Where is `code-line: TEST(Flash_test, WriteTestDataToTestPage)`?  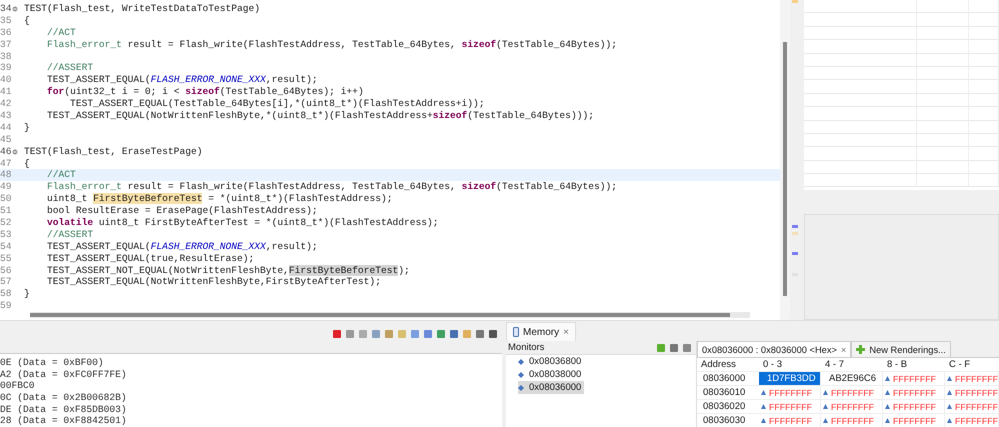 code-line: TEST(Flash_test, WriteTestDataToTestPage) is located at coordinates (142, 9).